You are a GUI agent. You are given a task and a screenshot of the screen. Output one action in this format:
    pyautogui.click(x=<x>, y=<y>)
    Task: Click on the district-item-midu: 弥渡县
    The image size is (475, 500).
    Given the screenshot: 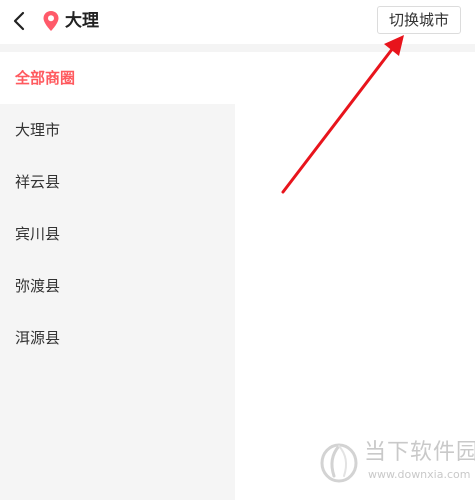 What is the action you would take?
    pyautogui.click(x=117, y=286)
    